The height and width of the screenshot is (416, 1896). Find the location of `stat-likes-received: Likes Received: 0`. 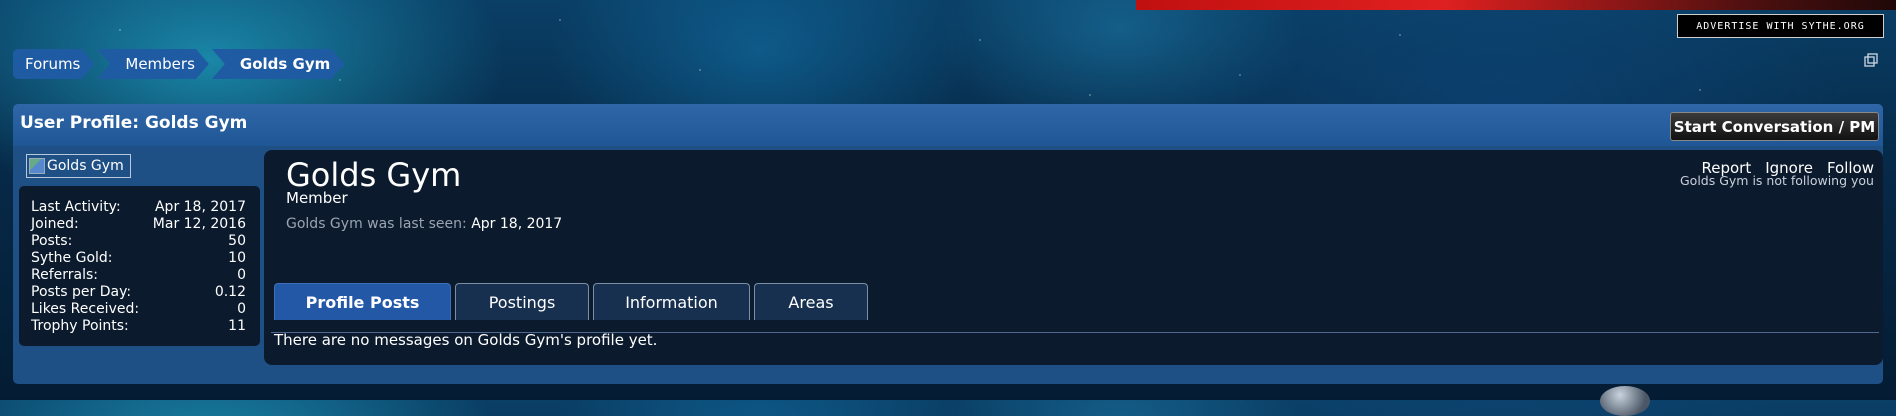

stat-likes-received: Likes Received: 0 is located at coordinates (138, 309).